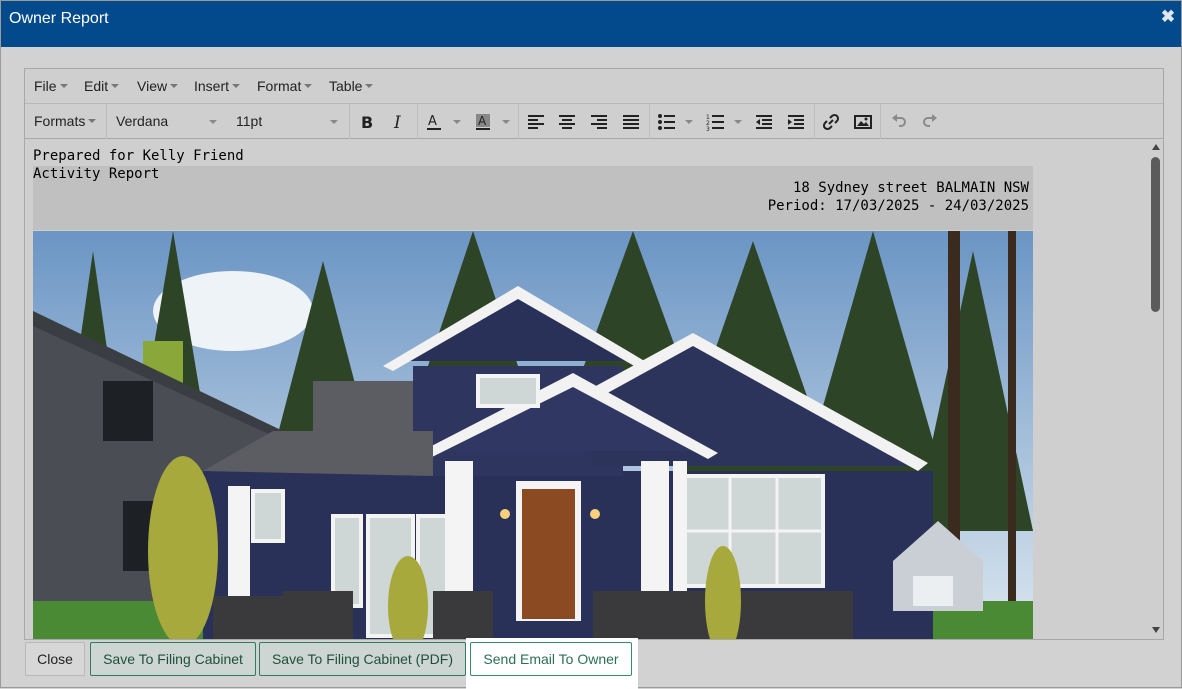 This screenshot has width=1182, height=689. What do you see at coordinates (506, 122) in the screenshot?
I see `background-color-caret-icon` at bounding box center [506, 122].